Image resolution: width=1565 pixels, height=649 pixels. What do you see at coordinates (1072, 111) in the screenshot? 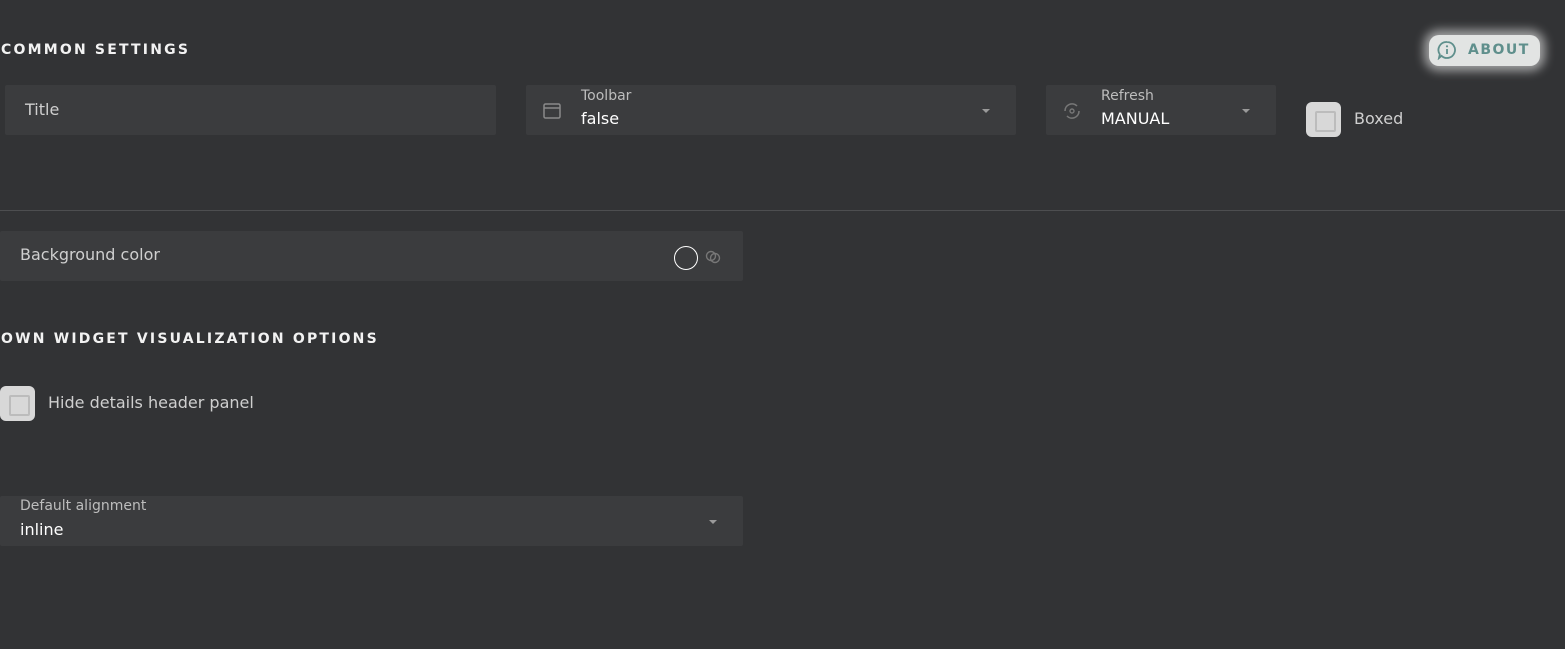
I see `refresh-icon` at bounding box center [1072, 111].